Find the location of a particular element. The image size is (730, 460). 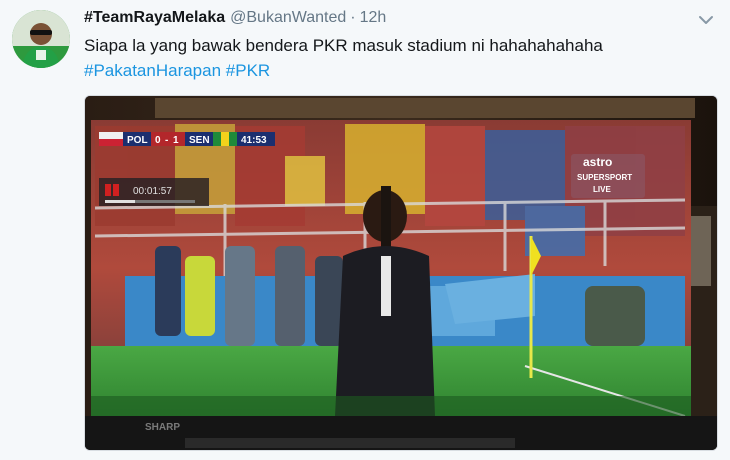

user-handle: @BukanWanted is located at coordinates (288, 18).